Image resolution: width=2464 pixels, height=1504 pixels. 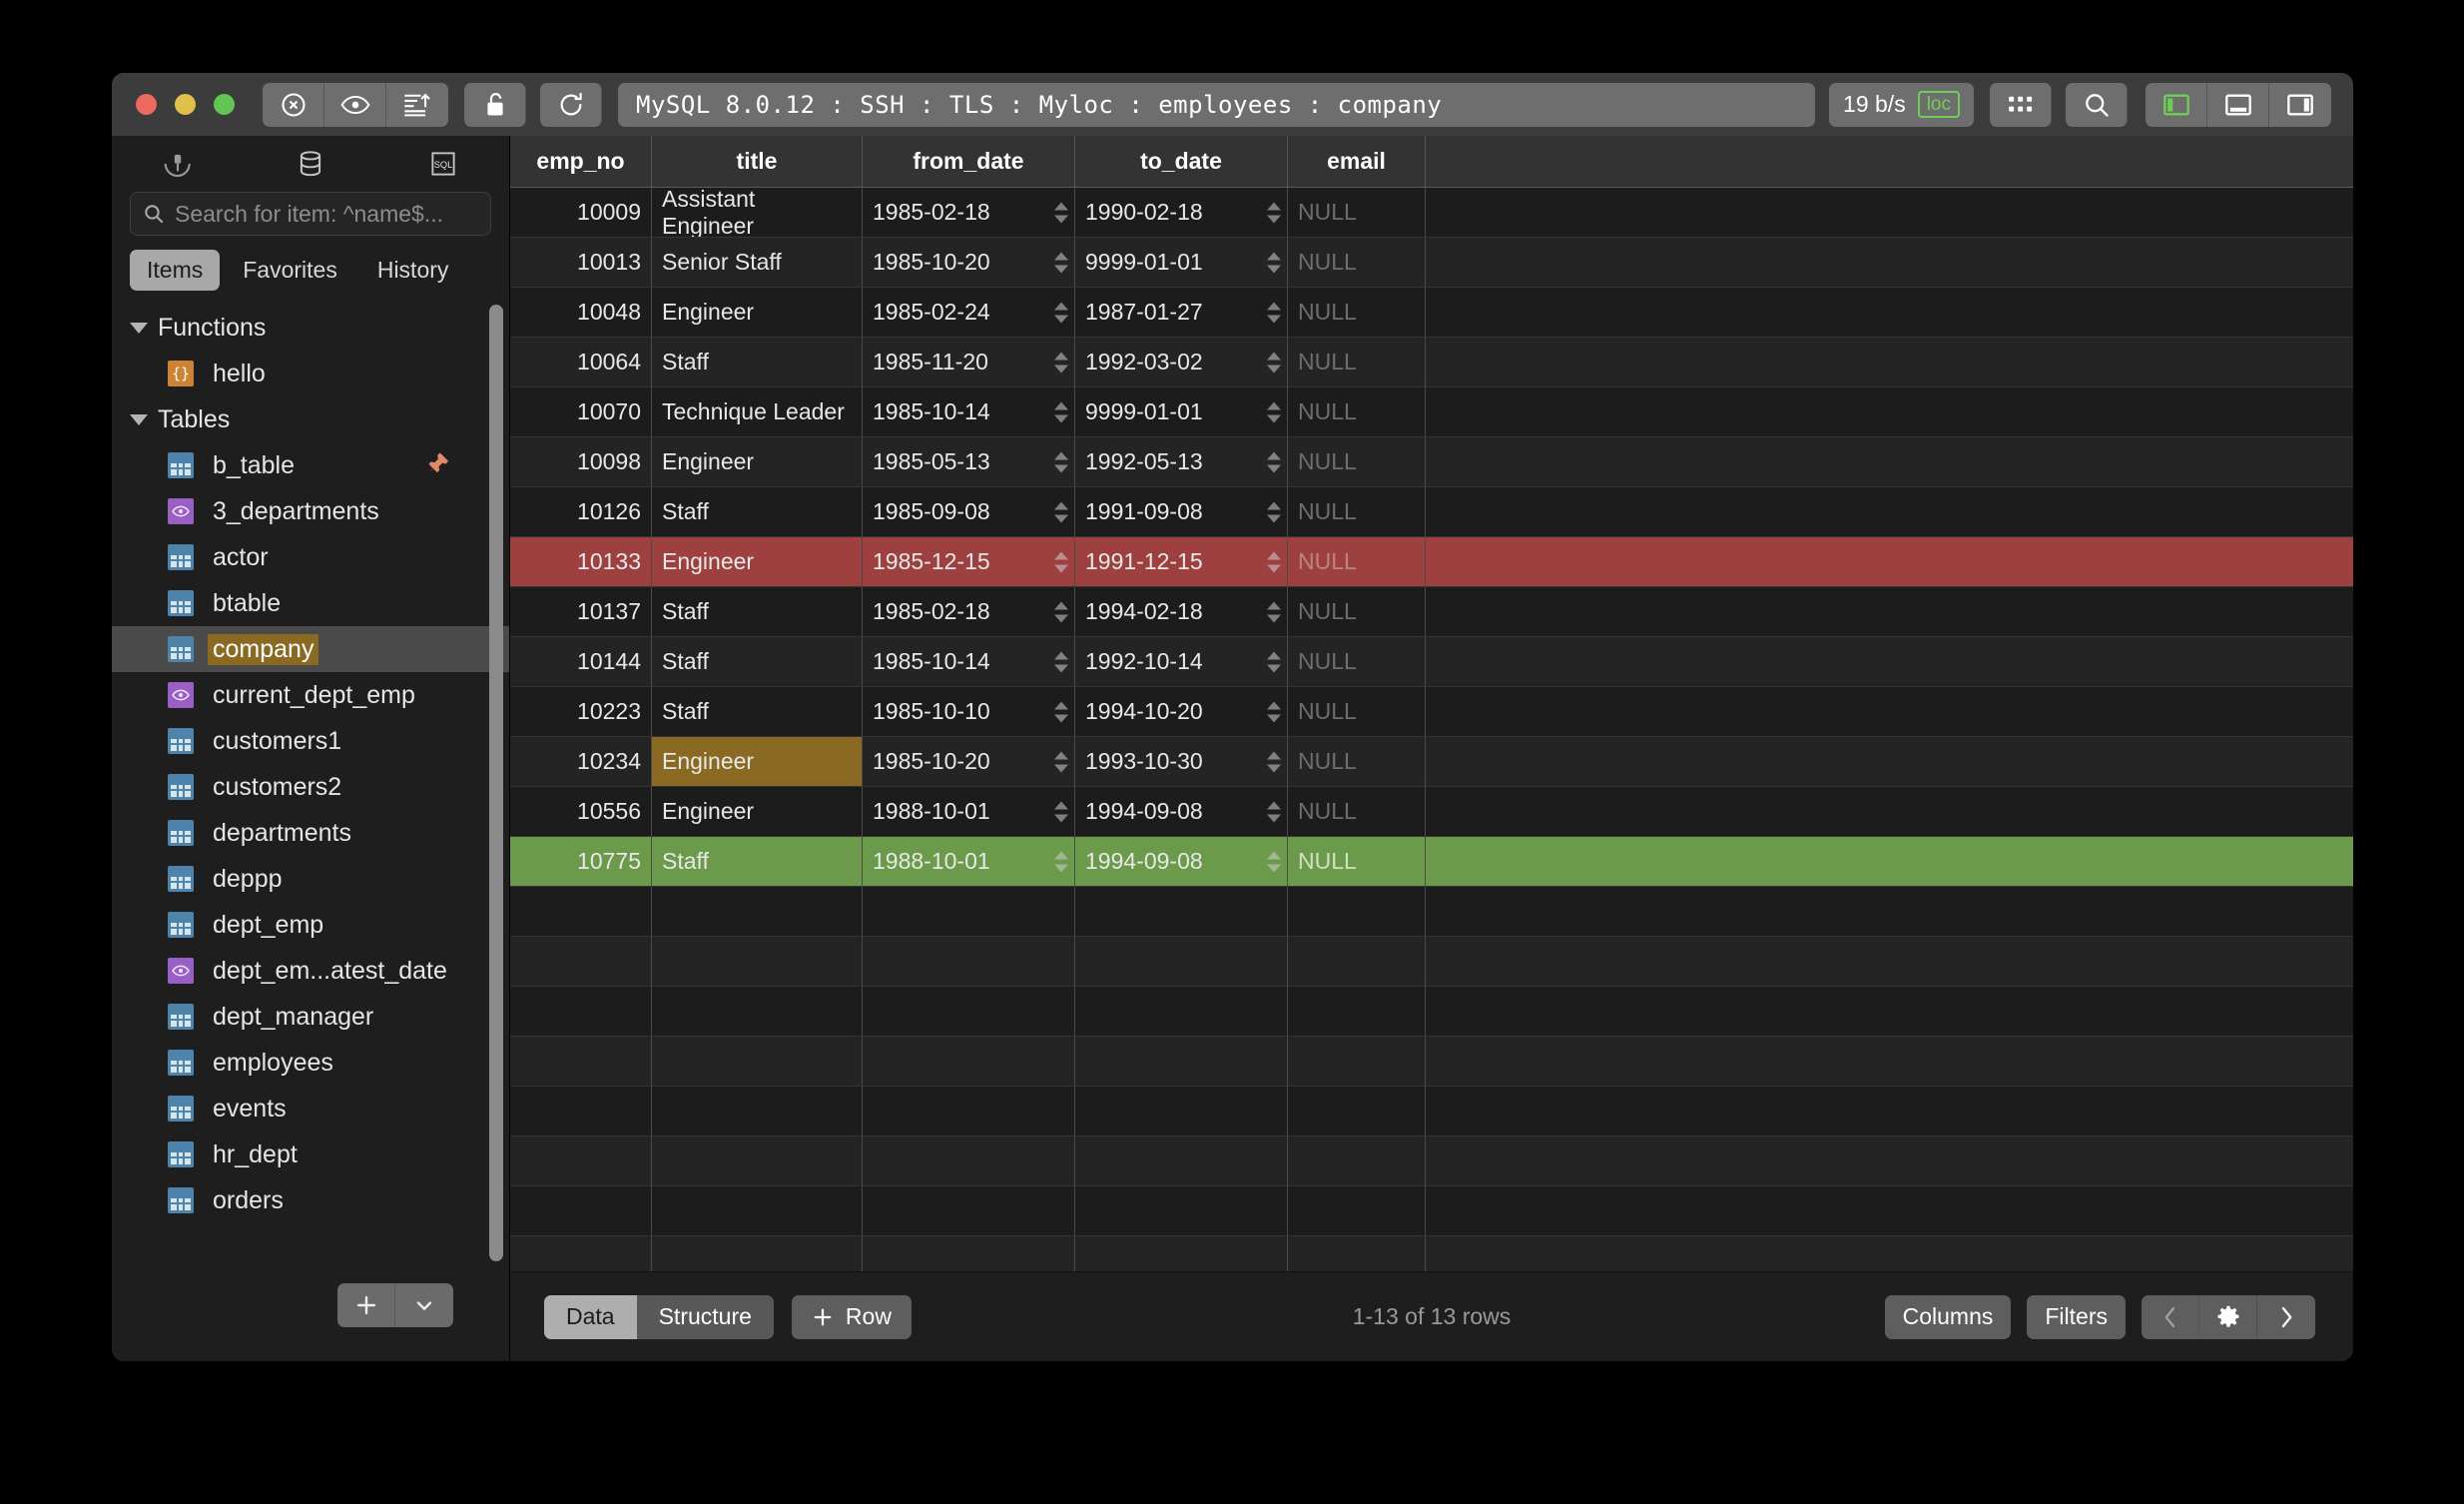 I want to click on sql-icon: SQL, so click(x=442, y=164).